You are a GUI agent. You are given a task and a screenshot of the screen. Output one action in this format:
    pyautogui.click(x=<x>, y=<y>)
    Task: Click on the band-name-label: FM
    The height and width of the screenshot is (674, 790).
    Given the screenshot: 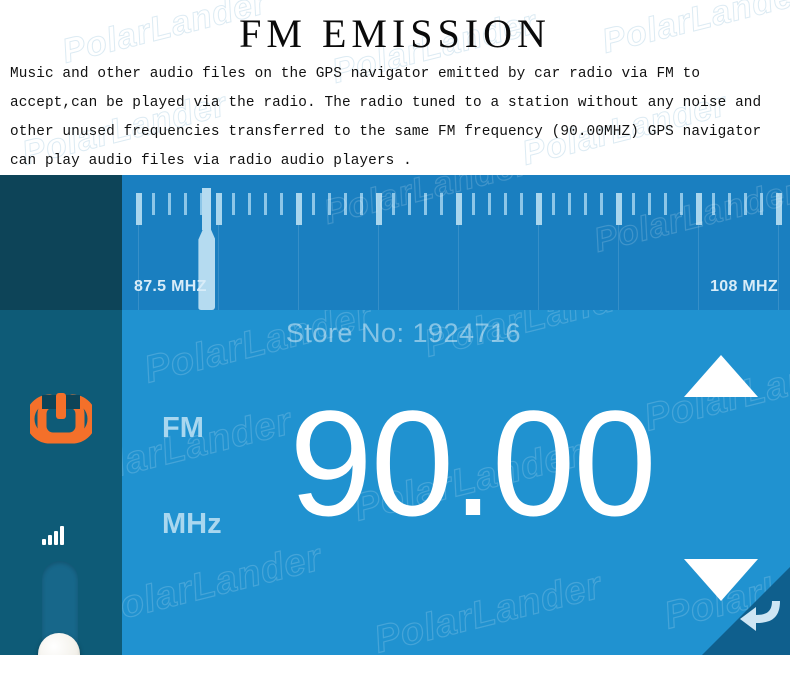 What is the action you would take?
    pyautogui.click(x=183, y=428)
    